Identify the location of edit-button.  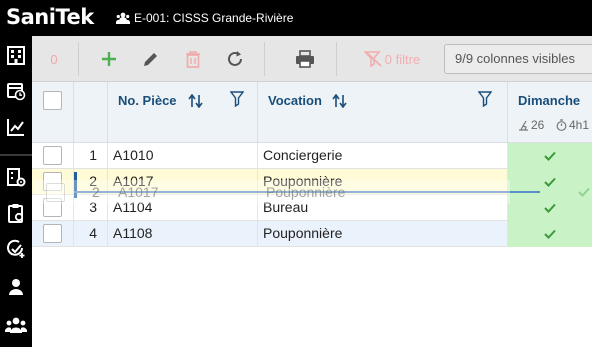
(151, 59).